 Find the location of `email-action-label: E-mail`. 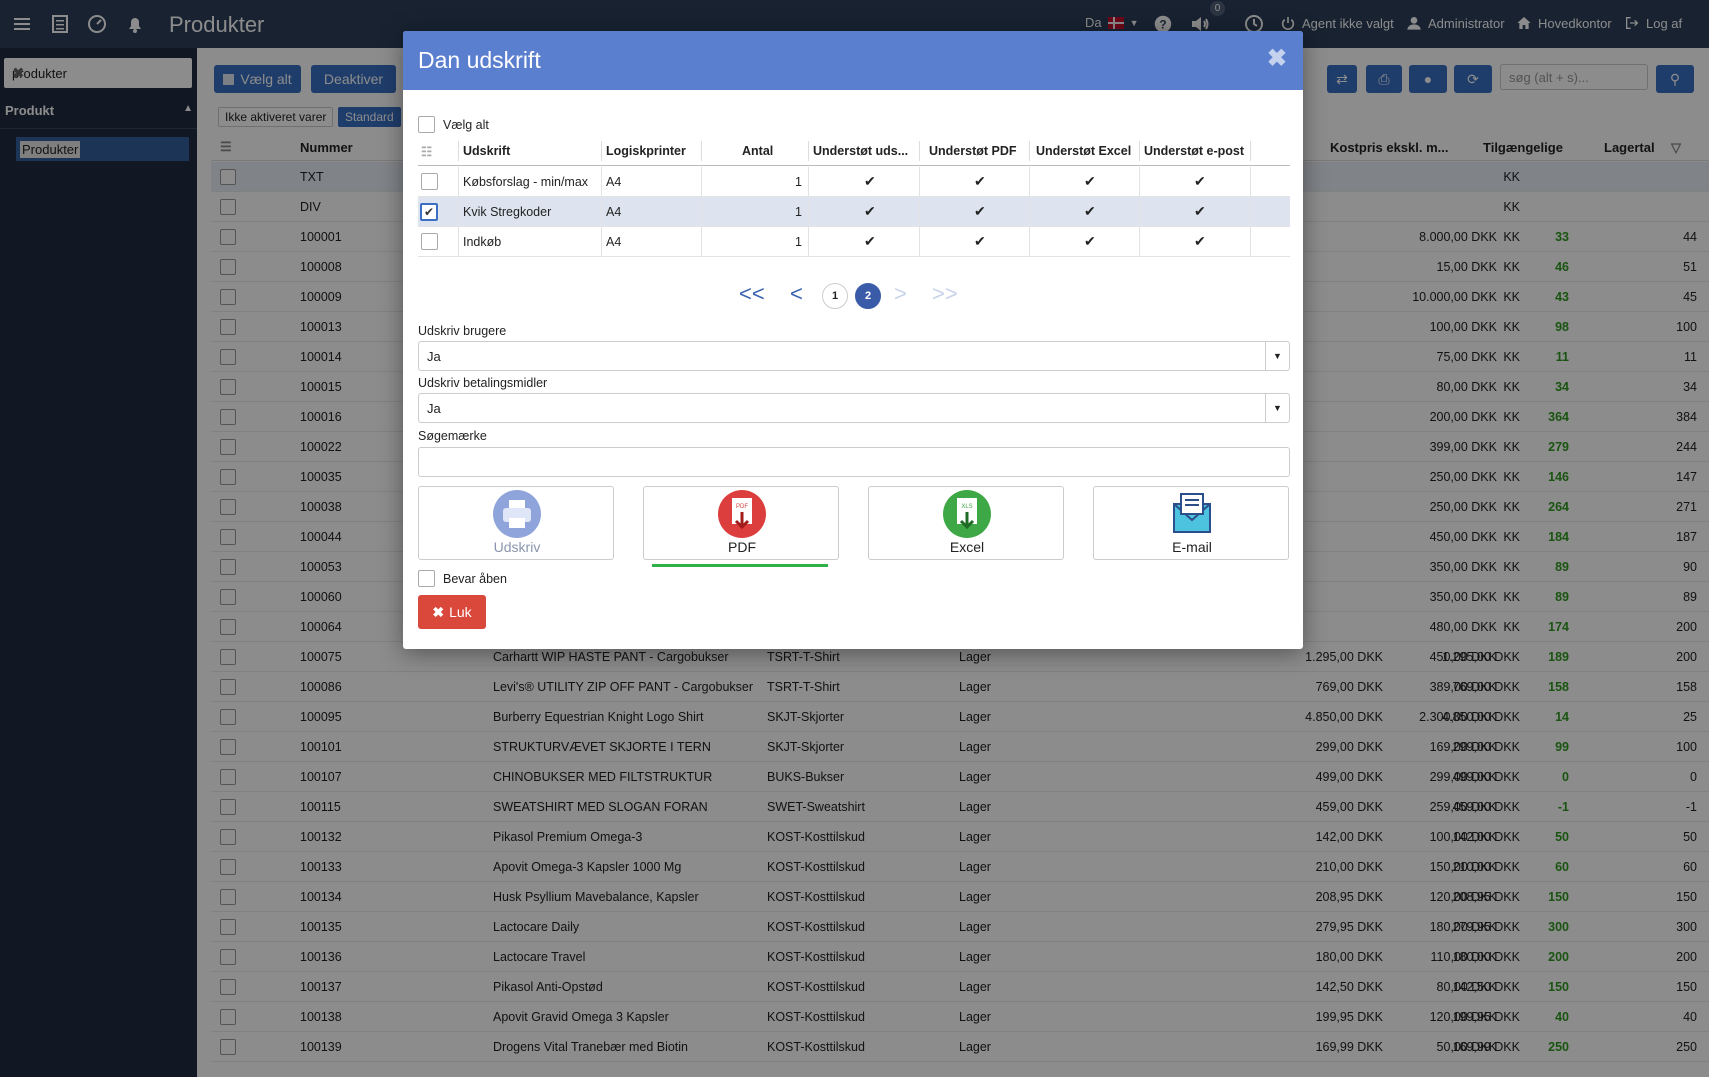

email-action-label: E-mail is located at coordinates (1192, 547).